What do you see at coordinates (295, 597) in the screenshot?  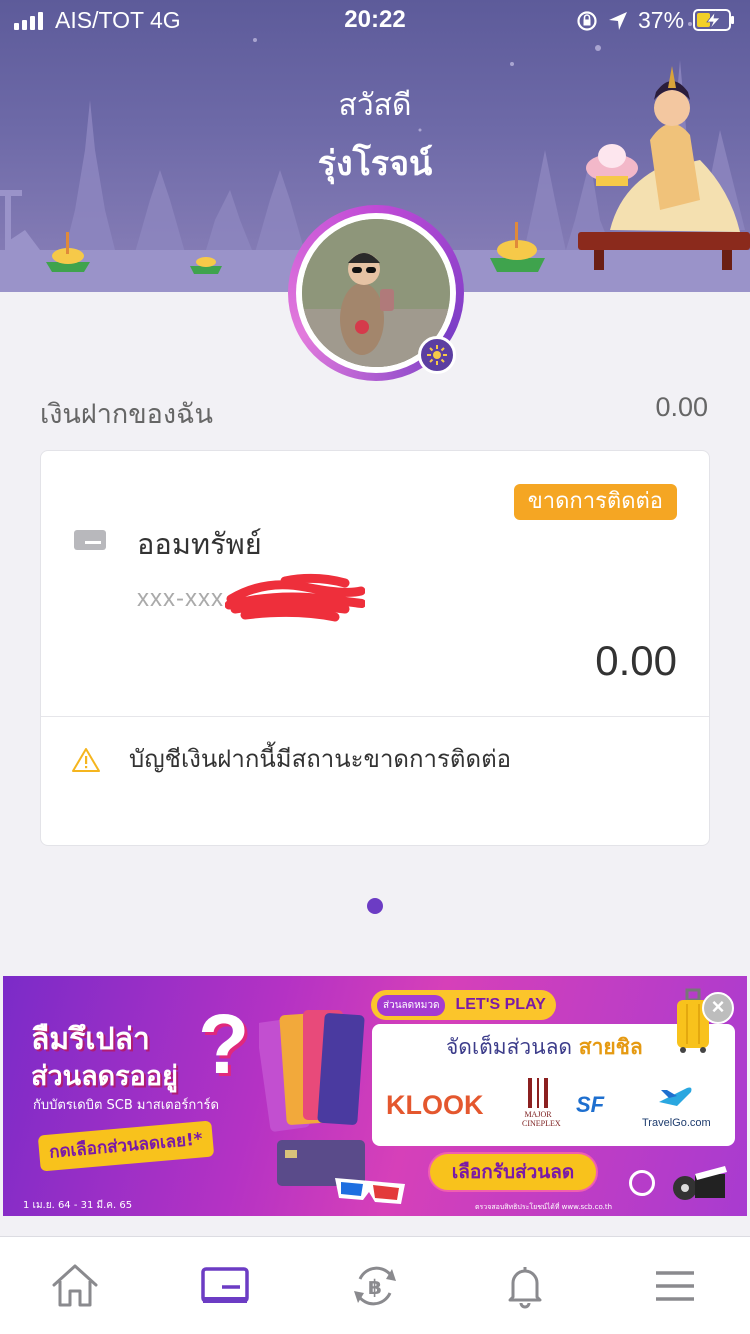 I see `redaction-scribble` at bounding box center [295, 597].